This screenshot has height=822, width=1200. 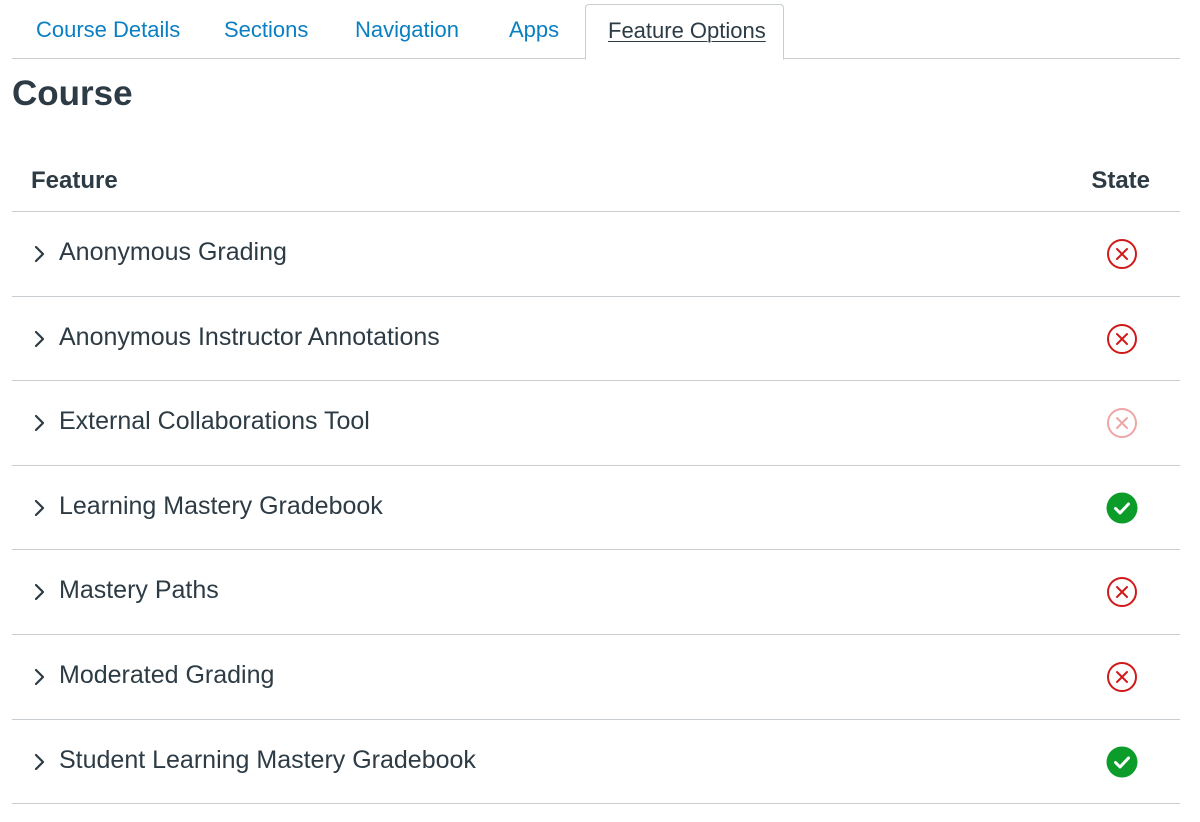 I want to click on table-row: Moderated Grading, so click(x=596, y=677).